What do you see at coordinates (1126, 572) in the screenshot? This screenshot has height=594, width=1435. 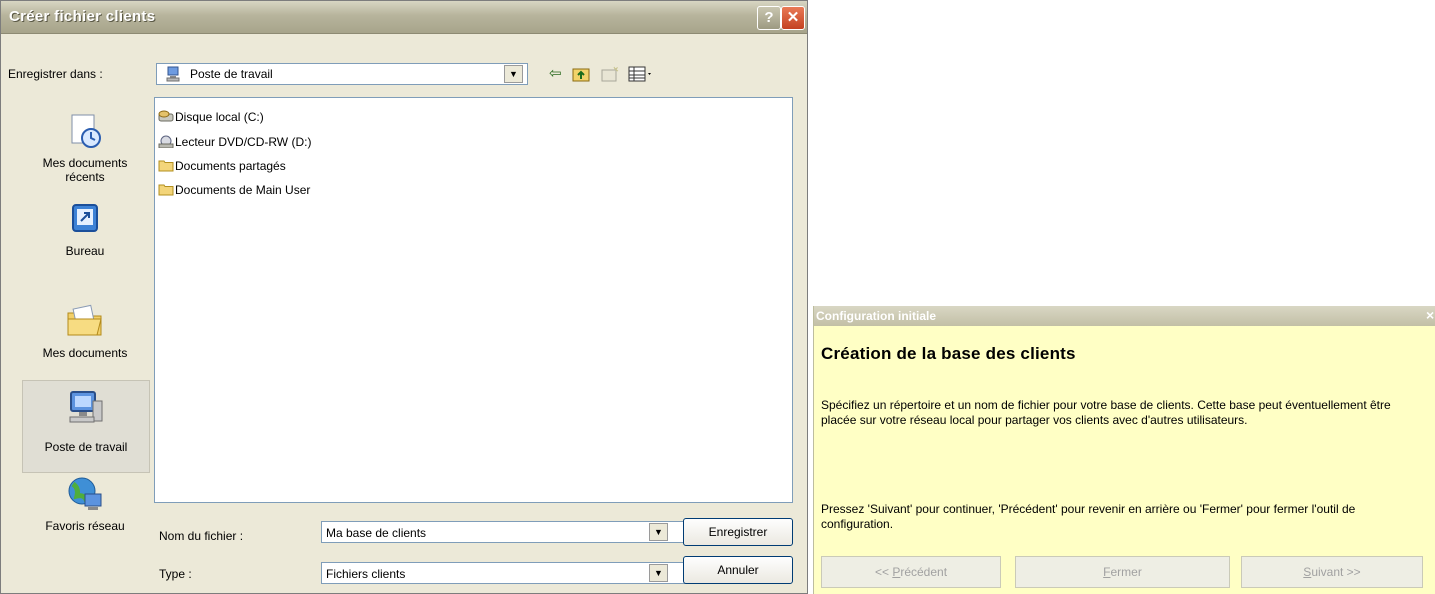 I see `button-label: ermer` at bounding box center [1126, 572].